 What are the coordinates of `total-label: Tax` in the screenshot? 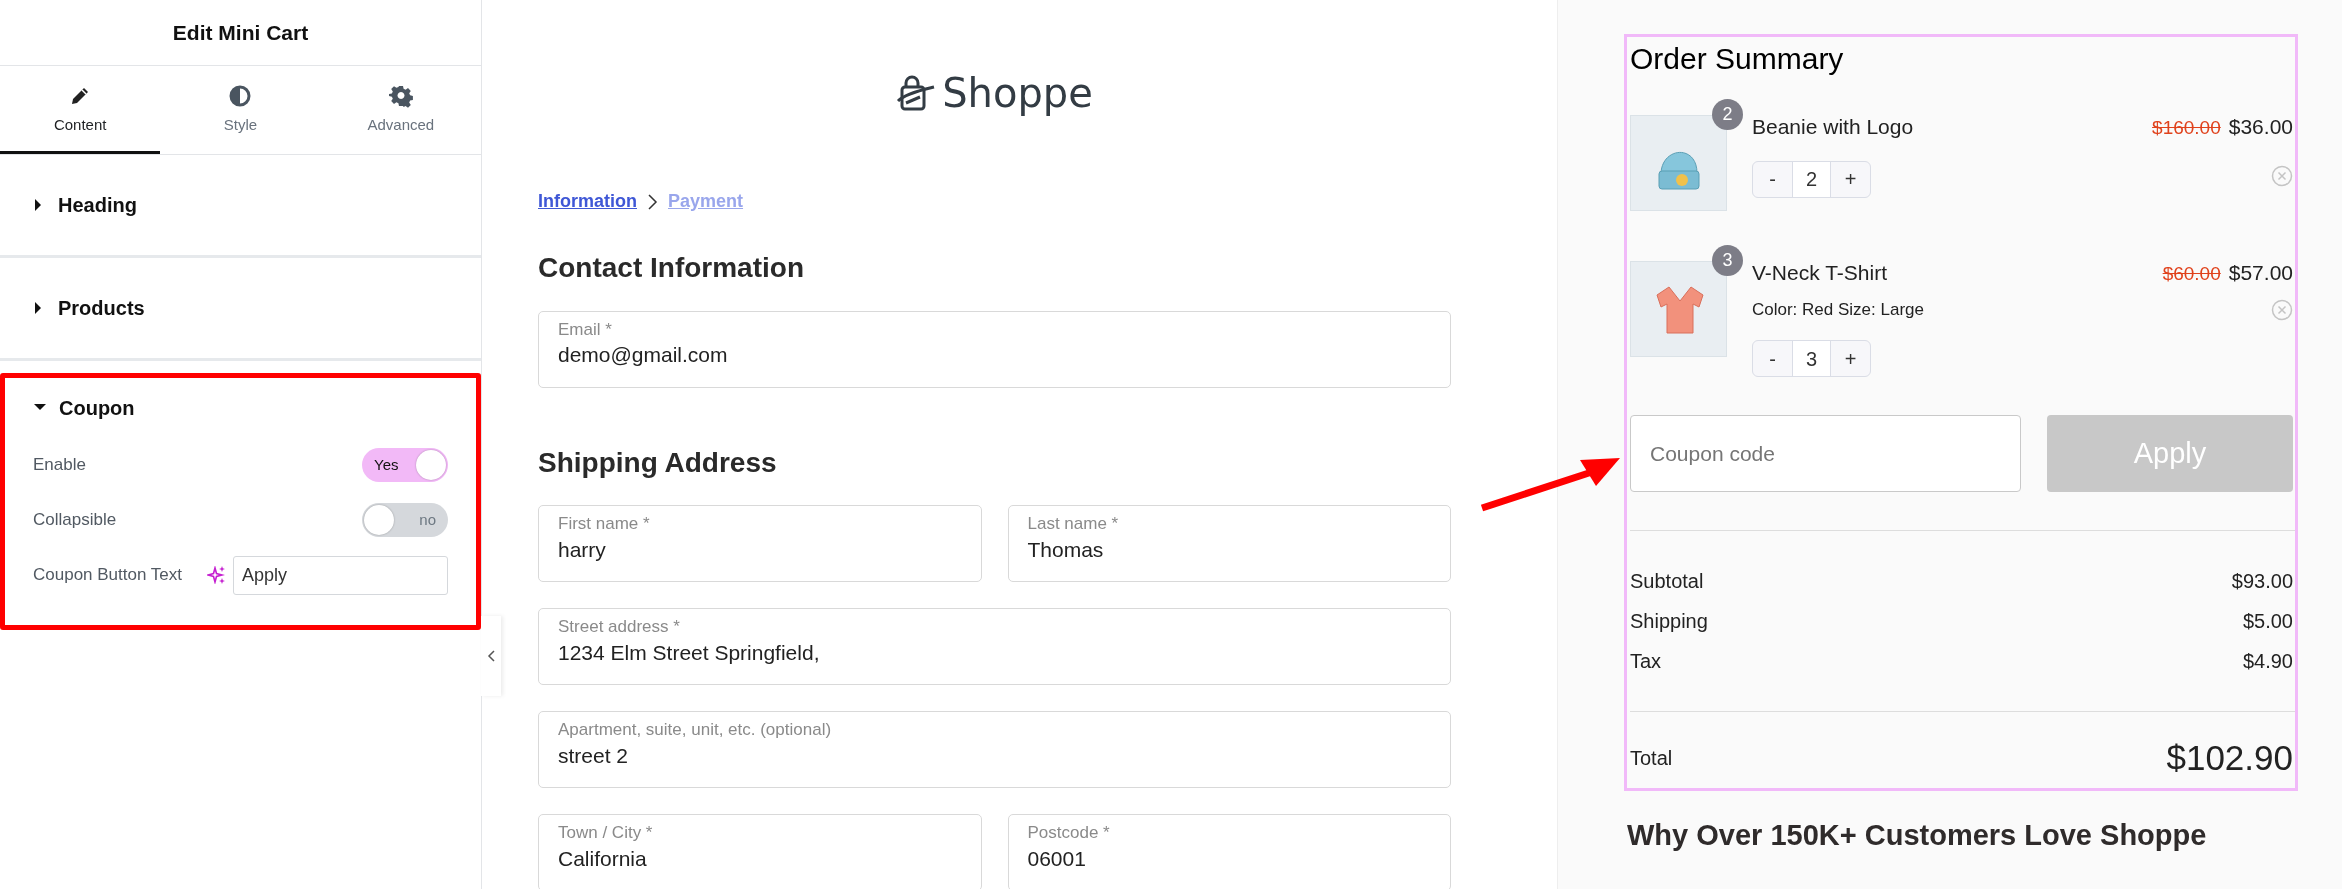 It's located at (1646, 661).